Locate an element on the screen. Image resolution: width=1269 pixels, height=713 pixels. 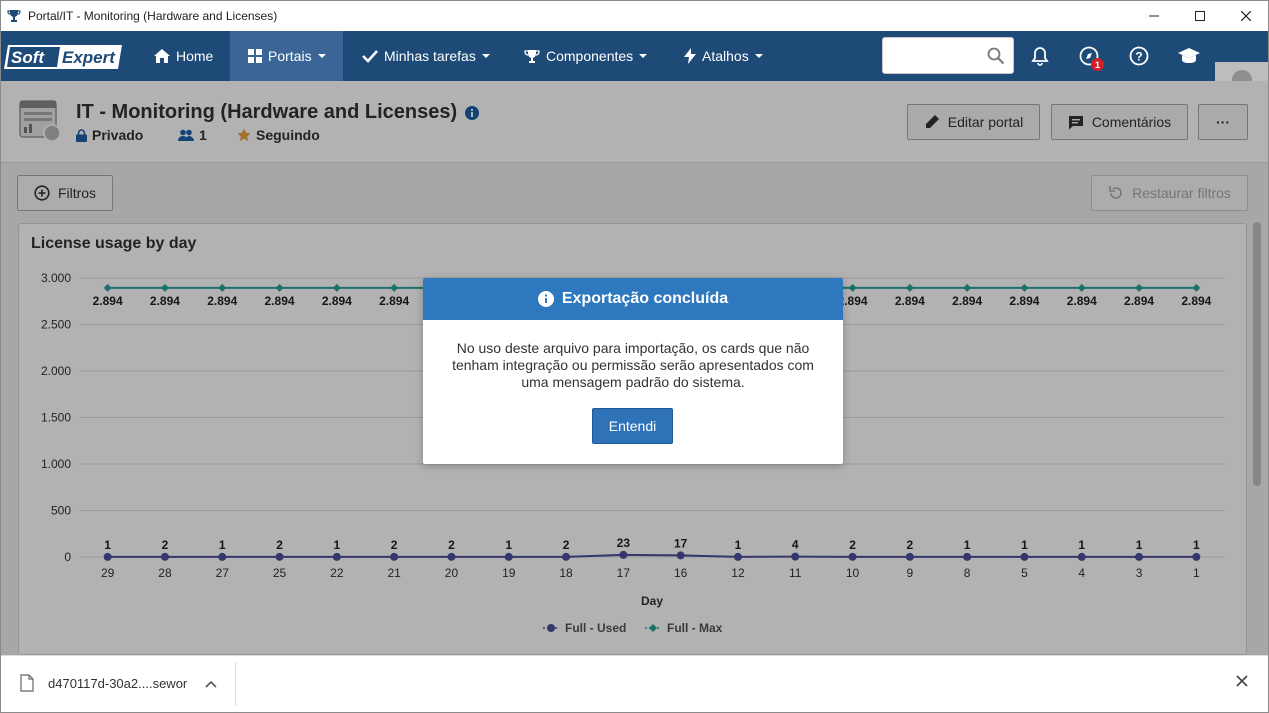
divider is located at coordinates (235, 684).